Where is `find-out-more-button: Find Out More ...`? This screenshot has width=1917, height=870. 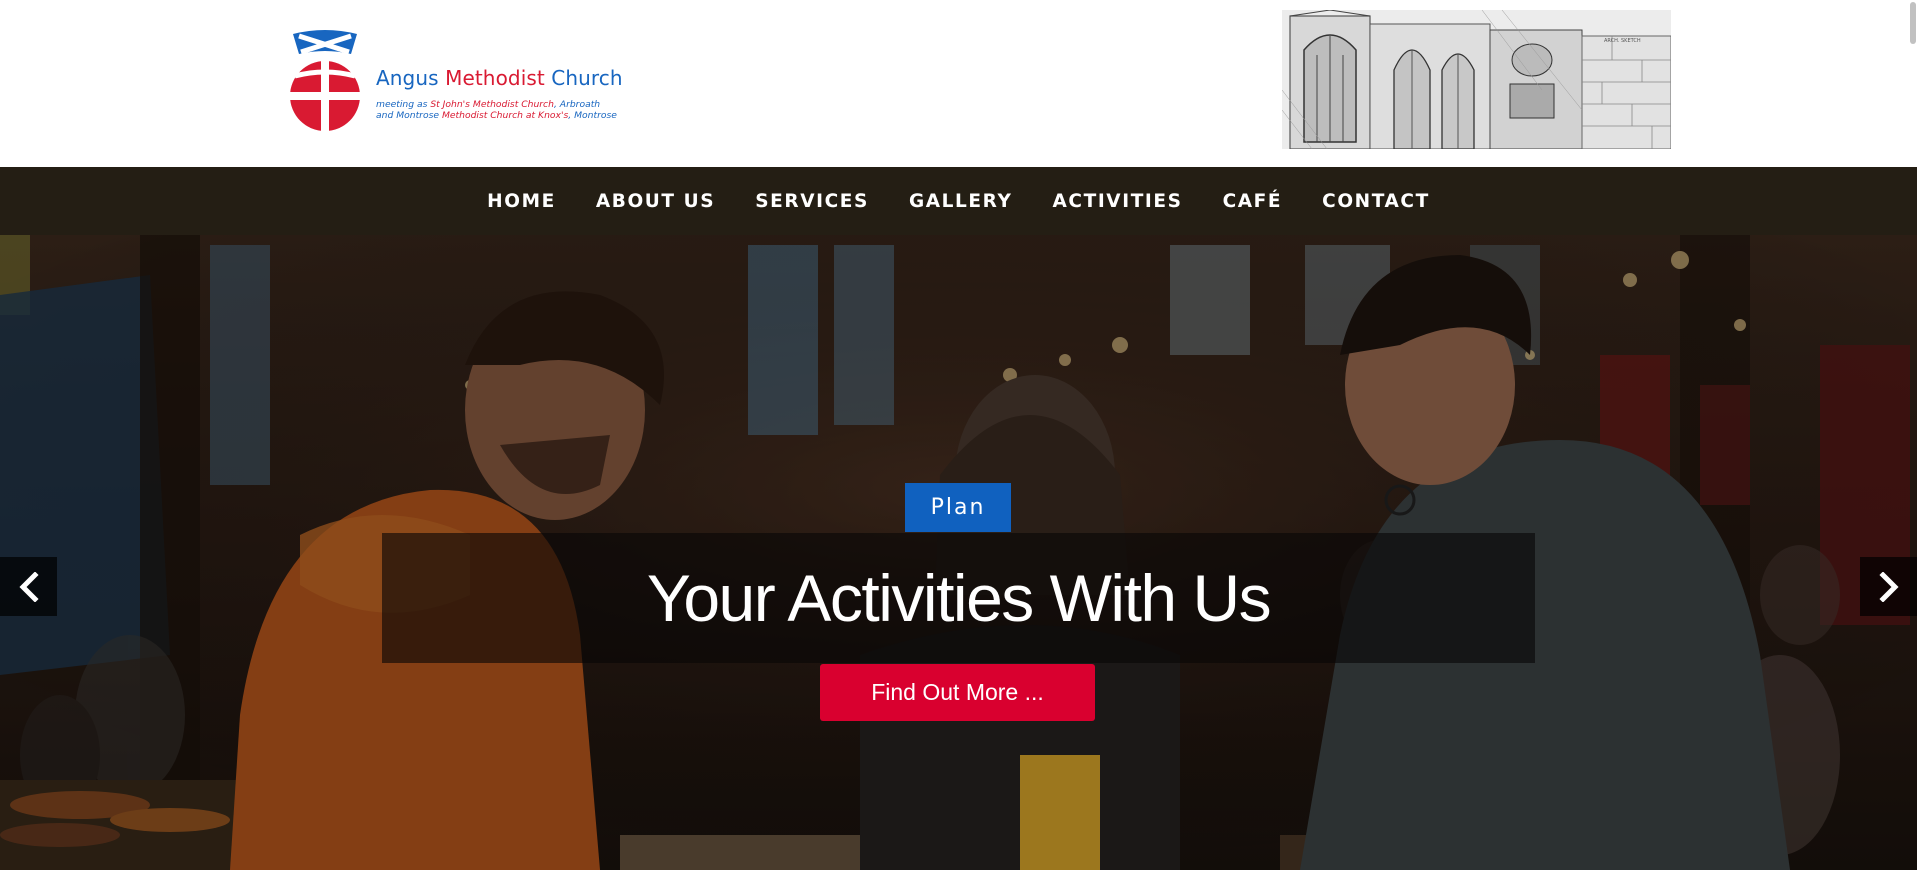 find-out-more-button: Find Out More ... is located at coordinates (957, 692).